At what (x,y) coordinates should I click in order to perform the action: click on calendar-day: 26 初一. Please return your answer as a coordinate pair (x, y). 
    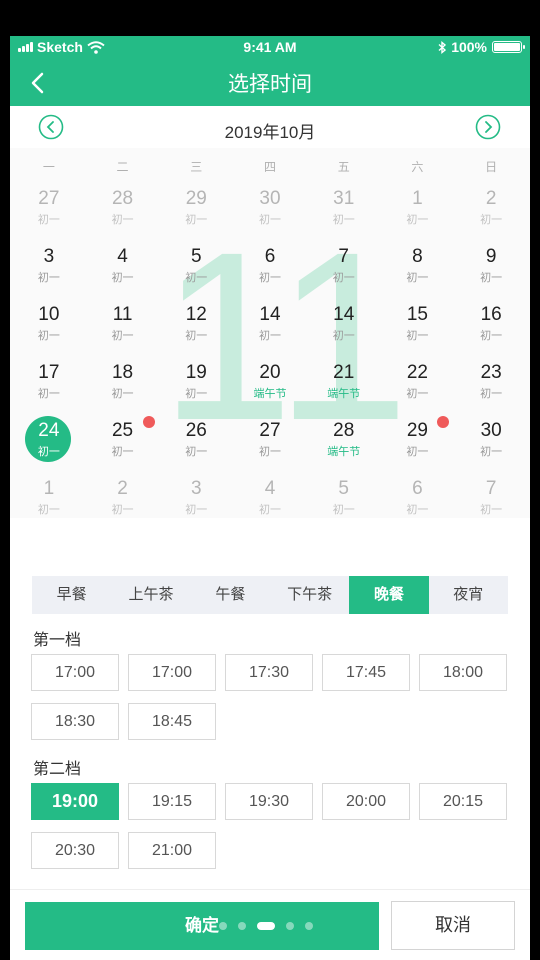
    Looking at the image, I should click on (196, 445).